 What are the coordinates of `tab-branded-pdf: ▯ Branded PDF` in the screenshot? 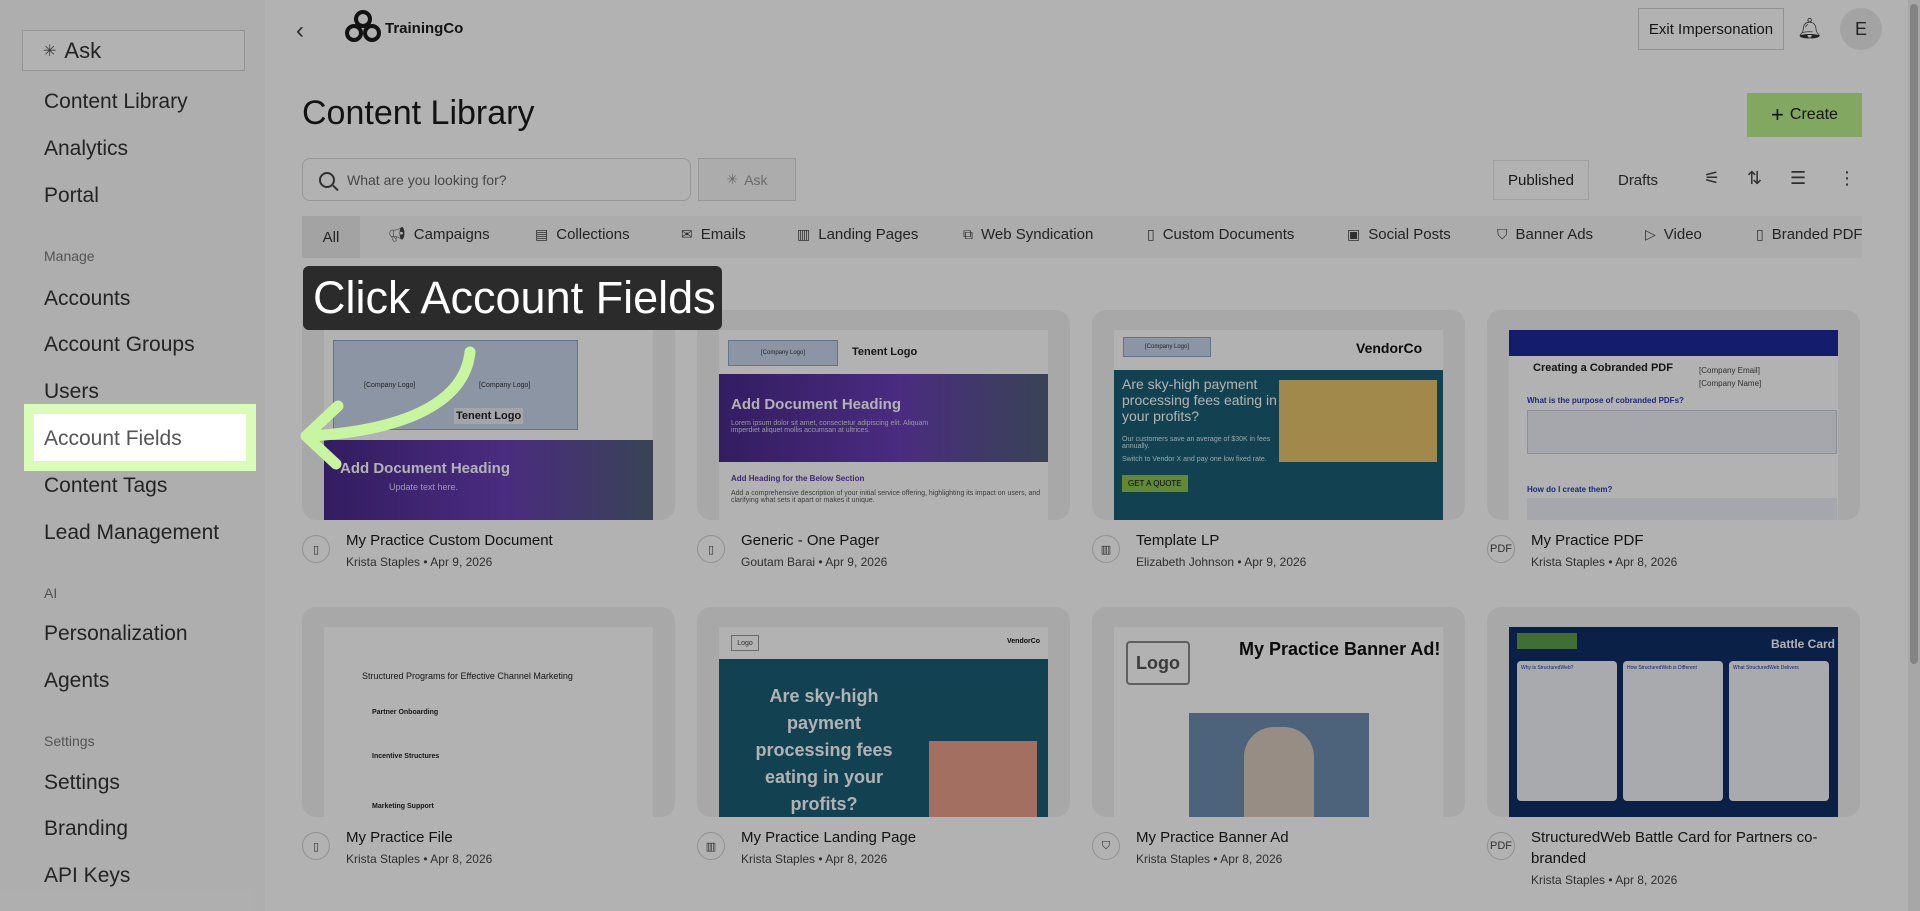 It's located at (1809, 234).